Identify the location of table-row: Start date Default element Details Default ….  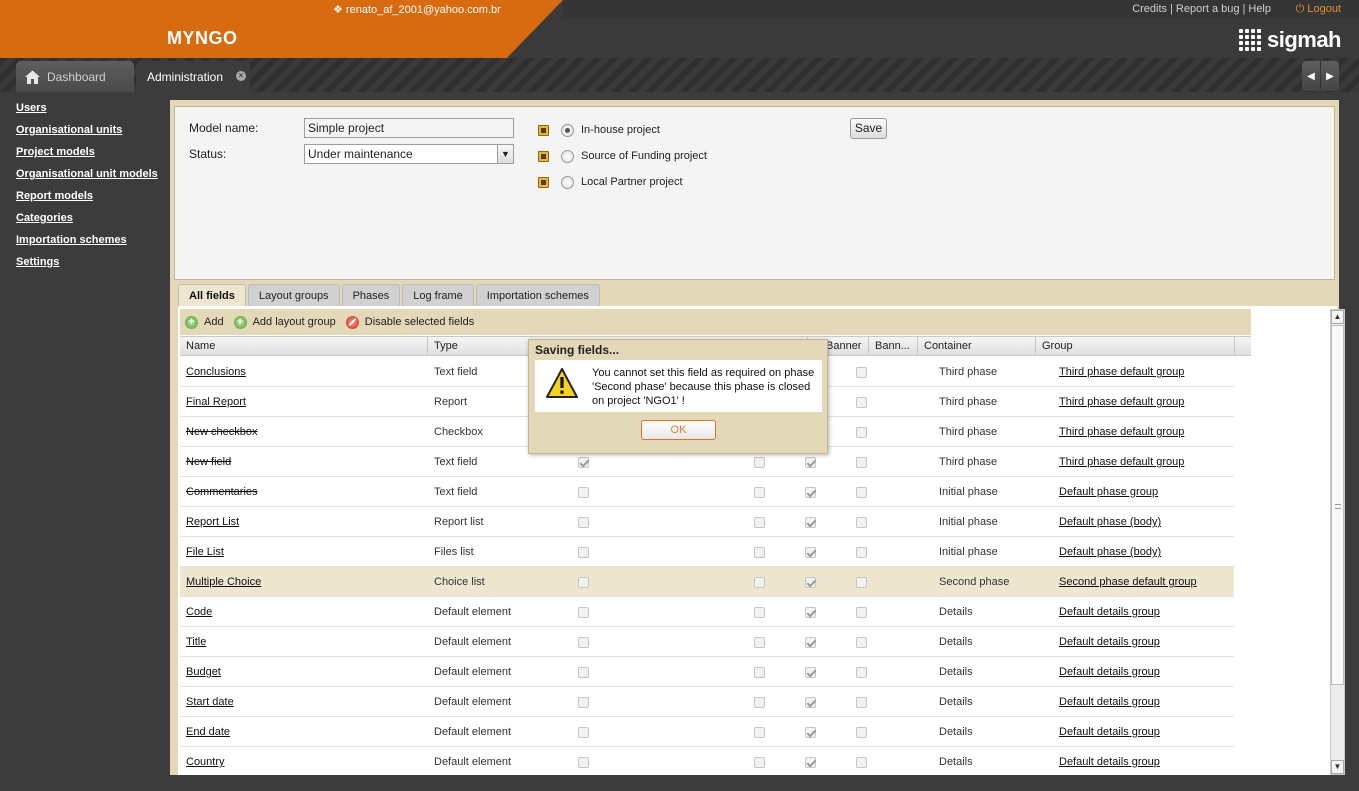
(707, 702).